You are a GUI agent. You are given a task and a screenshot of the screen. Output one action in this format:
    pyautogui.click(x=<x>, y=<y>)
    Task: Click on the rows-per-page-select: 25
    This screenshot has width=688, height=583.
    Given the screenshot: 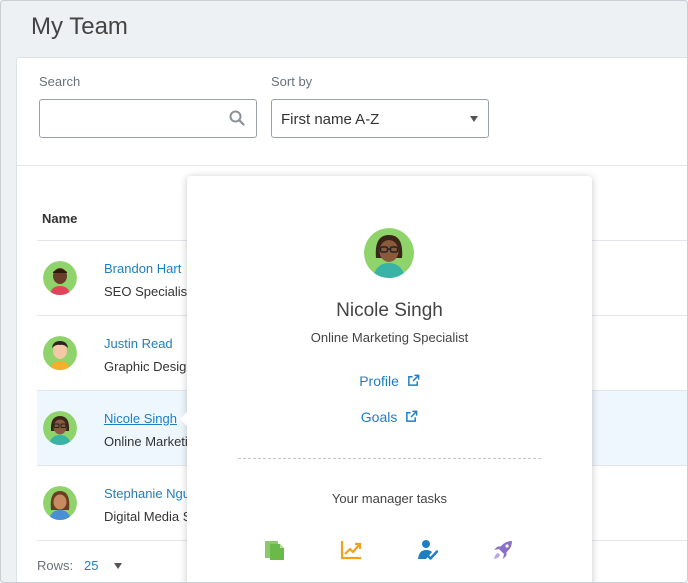 What is the action you would take?
    pyautogui.click(x=91, y=565)
    